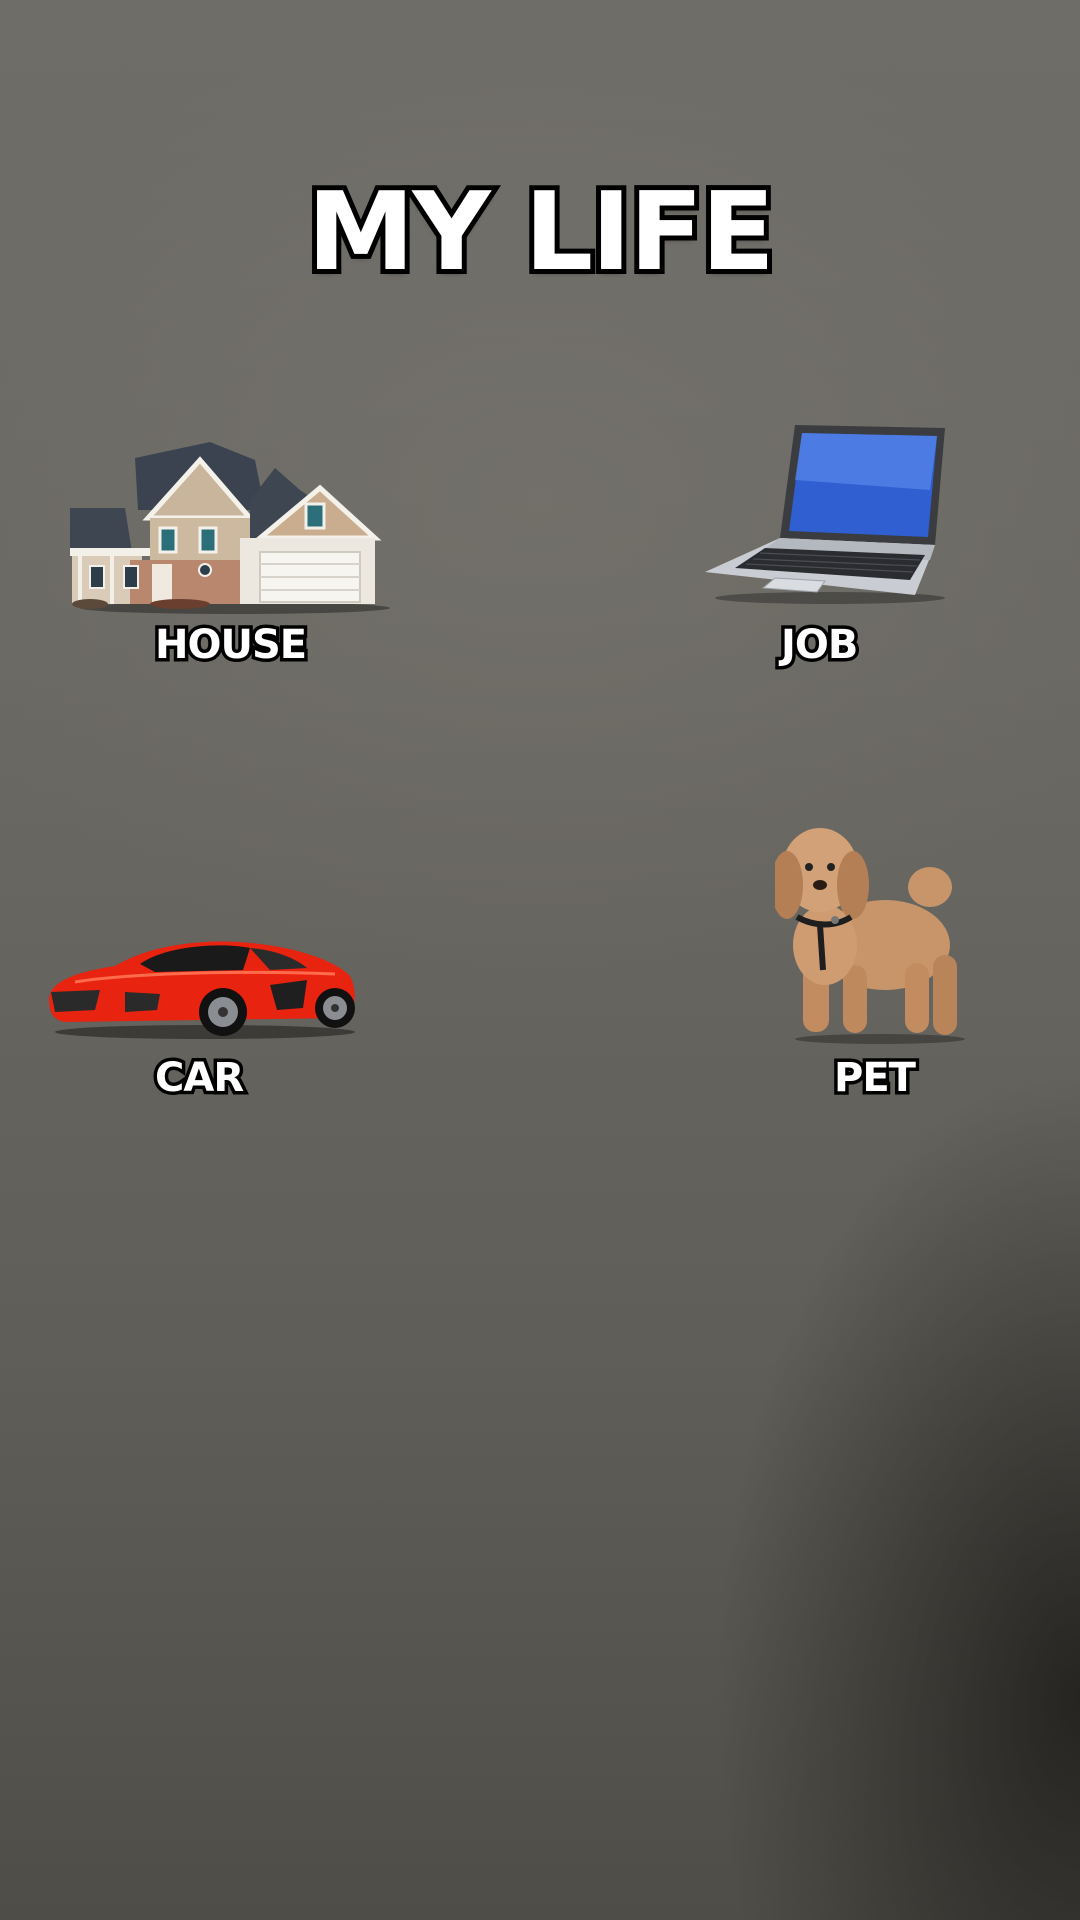  I want to click on house-label: HOUSE, so click(230, 645).